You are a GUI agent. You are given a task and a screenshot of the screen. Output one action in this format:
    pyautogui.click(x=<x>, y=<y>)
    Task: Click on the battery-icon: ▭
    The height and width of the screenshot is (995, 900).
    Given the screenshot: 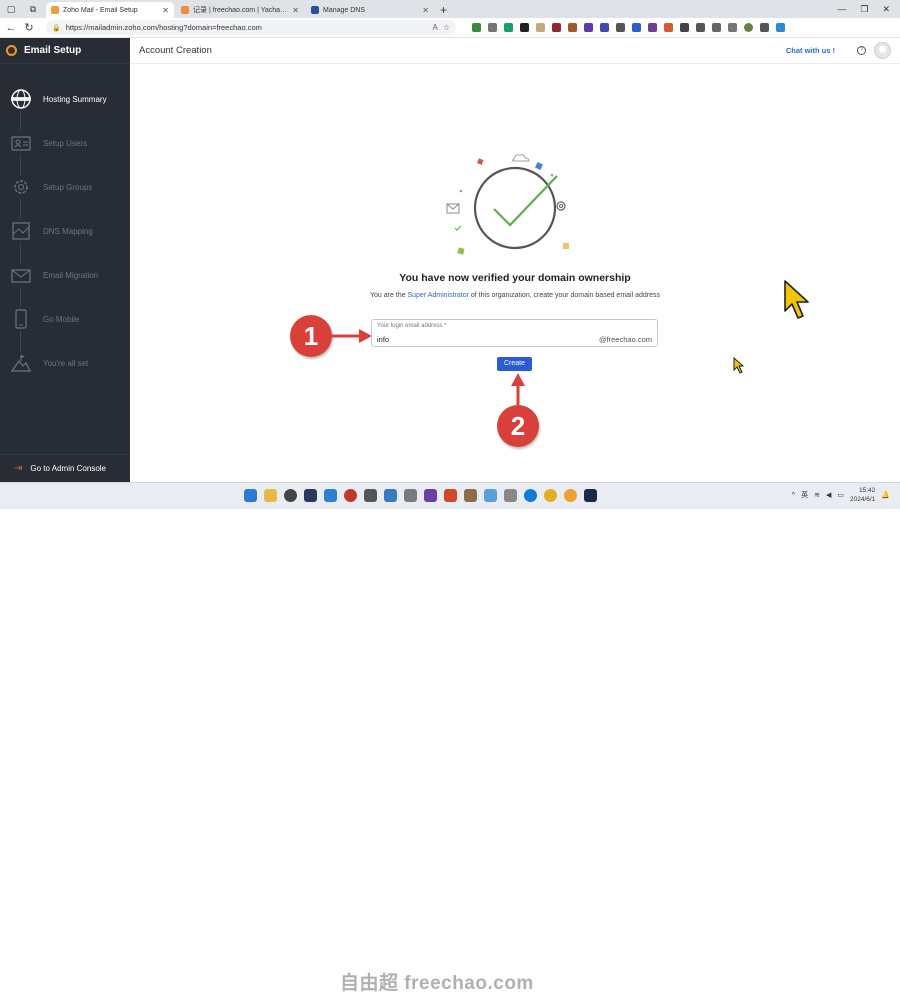 What is the action you would take?
    pyautogui.click(x=840, y=495)
    